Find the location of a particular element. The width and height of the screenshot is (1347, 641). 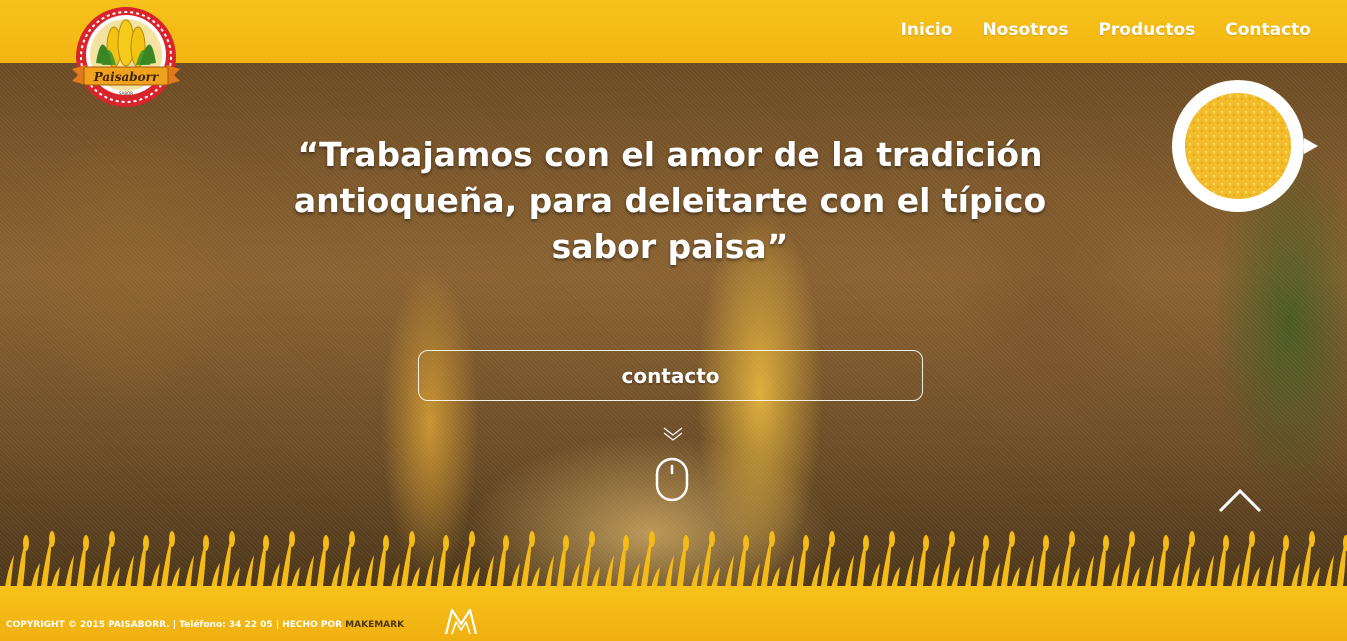

nav-contacto: Contacto is located at coordinates (1268, 30).